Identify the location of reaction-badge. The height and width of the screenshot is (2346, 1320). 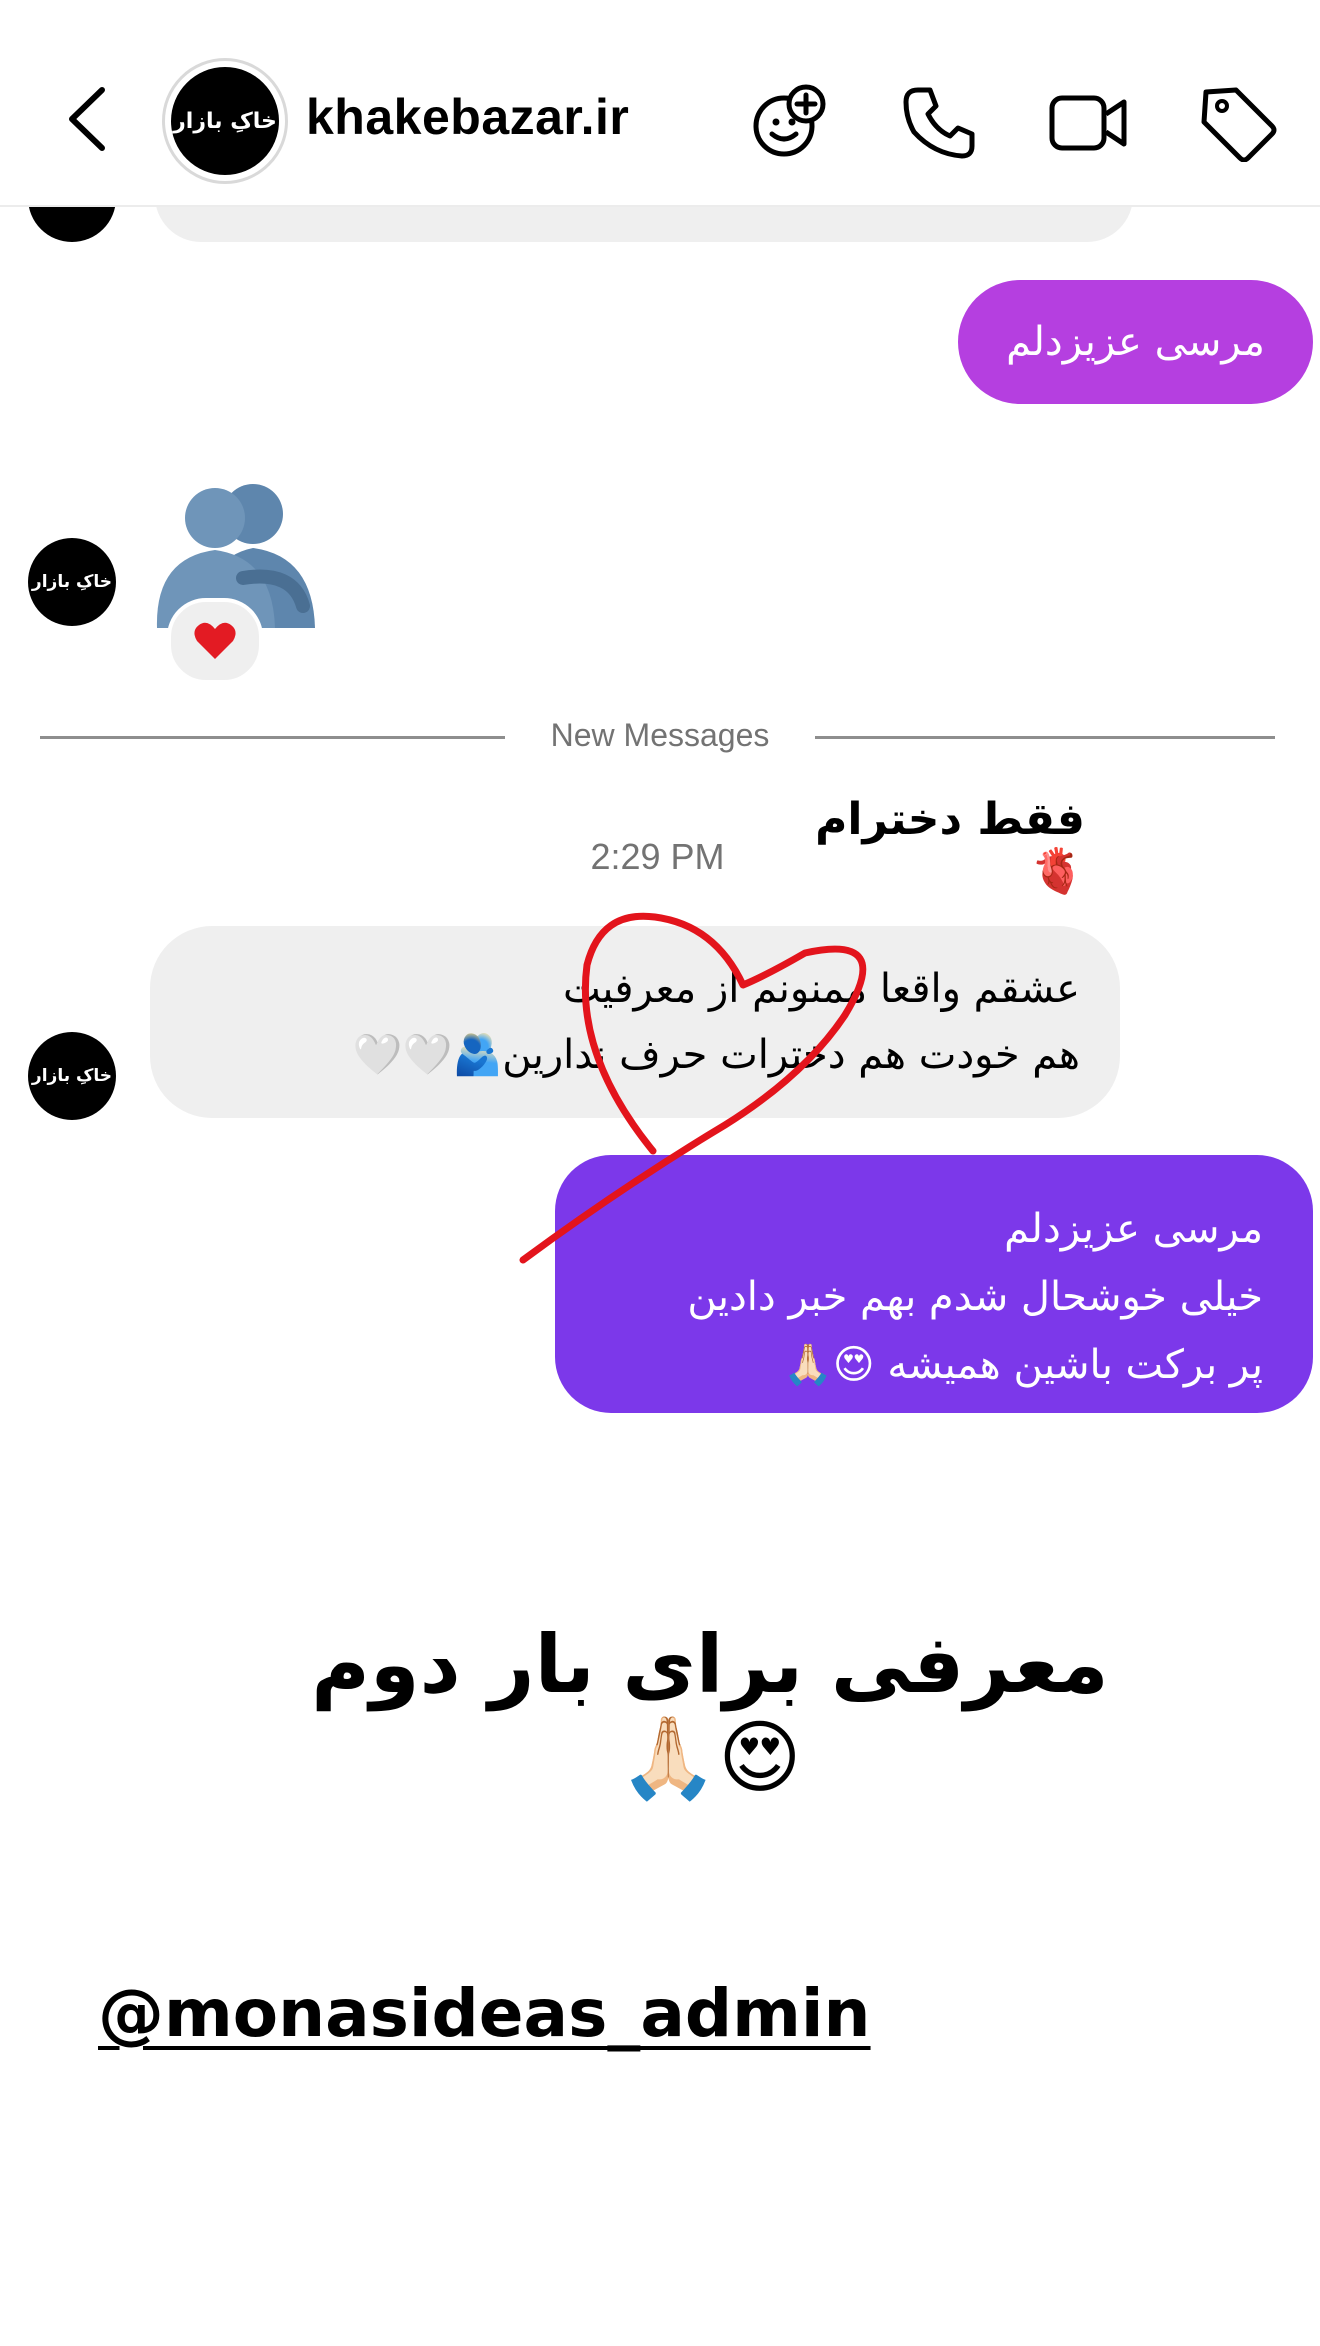
(215, 641).